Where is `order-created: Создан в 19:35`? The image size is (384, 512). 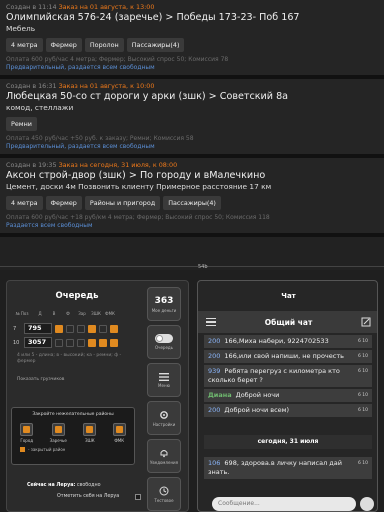
order-created: Создан в 19:35 is located at coordinates (31, 165).